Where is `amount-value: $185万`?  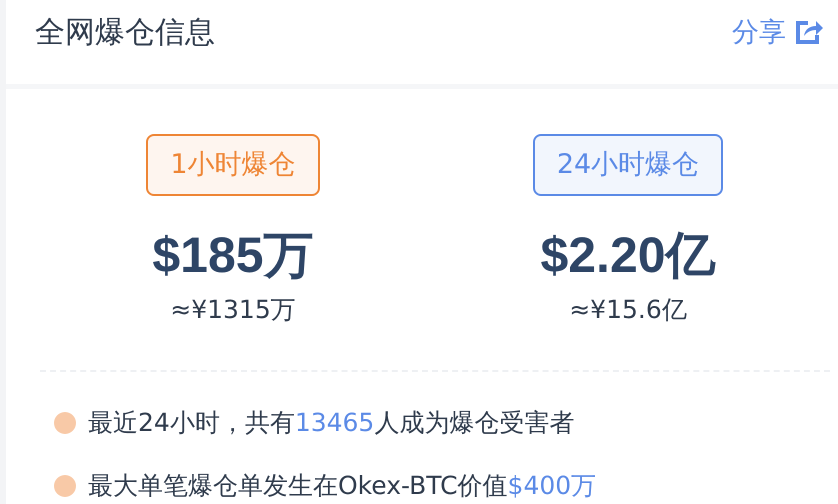 amount-value: $185万 is located at coordinates (233, 255).